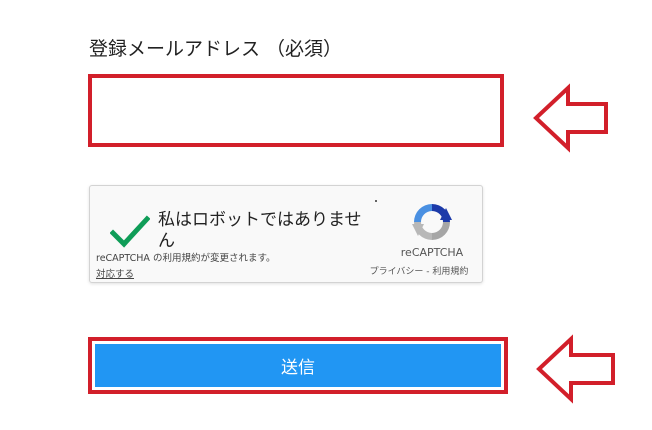 This screenshot has height=430, width=652. What do you see at coordinates (260, 230) in the screenshot?
I see `recaptcha-checkbox-label: 私はロボットではありません` at bounding box center [260, 230].